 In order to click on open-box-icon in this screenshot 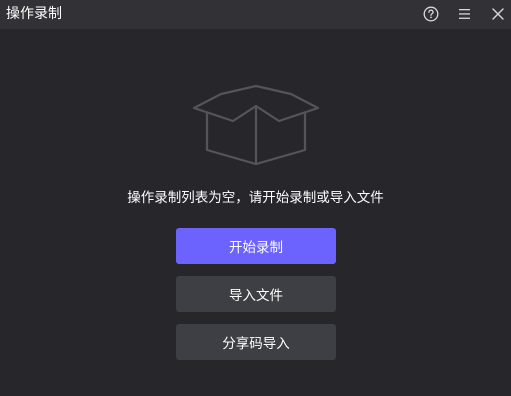, I will do `click(256, 124)`.